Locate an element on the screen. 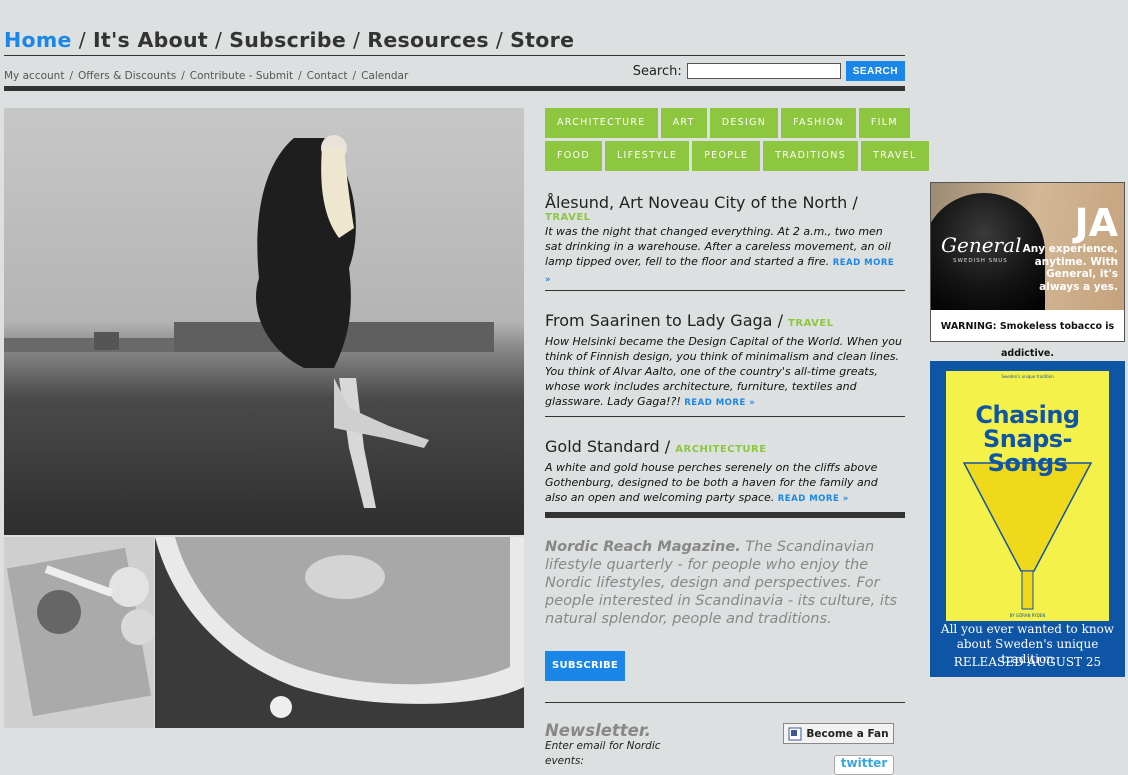 The width and height of the screenshot is (1128, 775). subscribe-button: SUBSCRIBE is located at coordinates (585, 666).